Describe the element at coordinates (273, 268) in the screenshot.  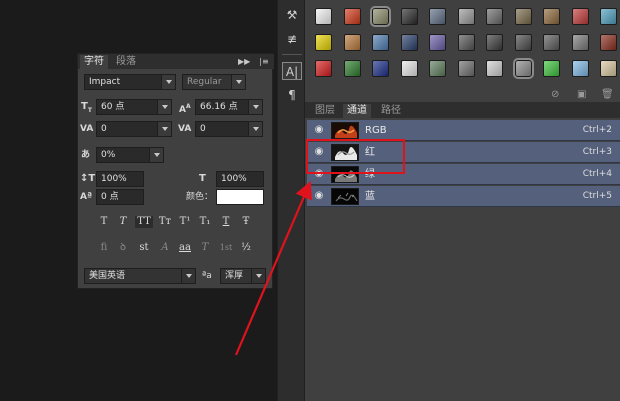
I see `annotation-arrow` at that location.